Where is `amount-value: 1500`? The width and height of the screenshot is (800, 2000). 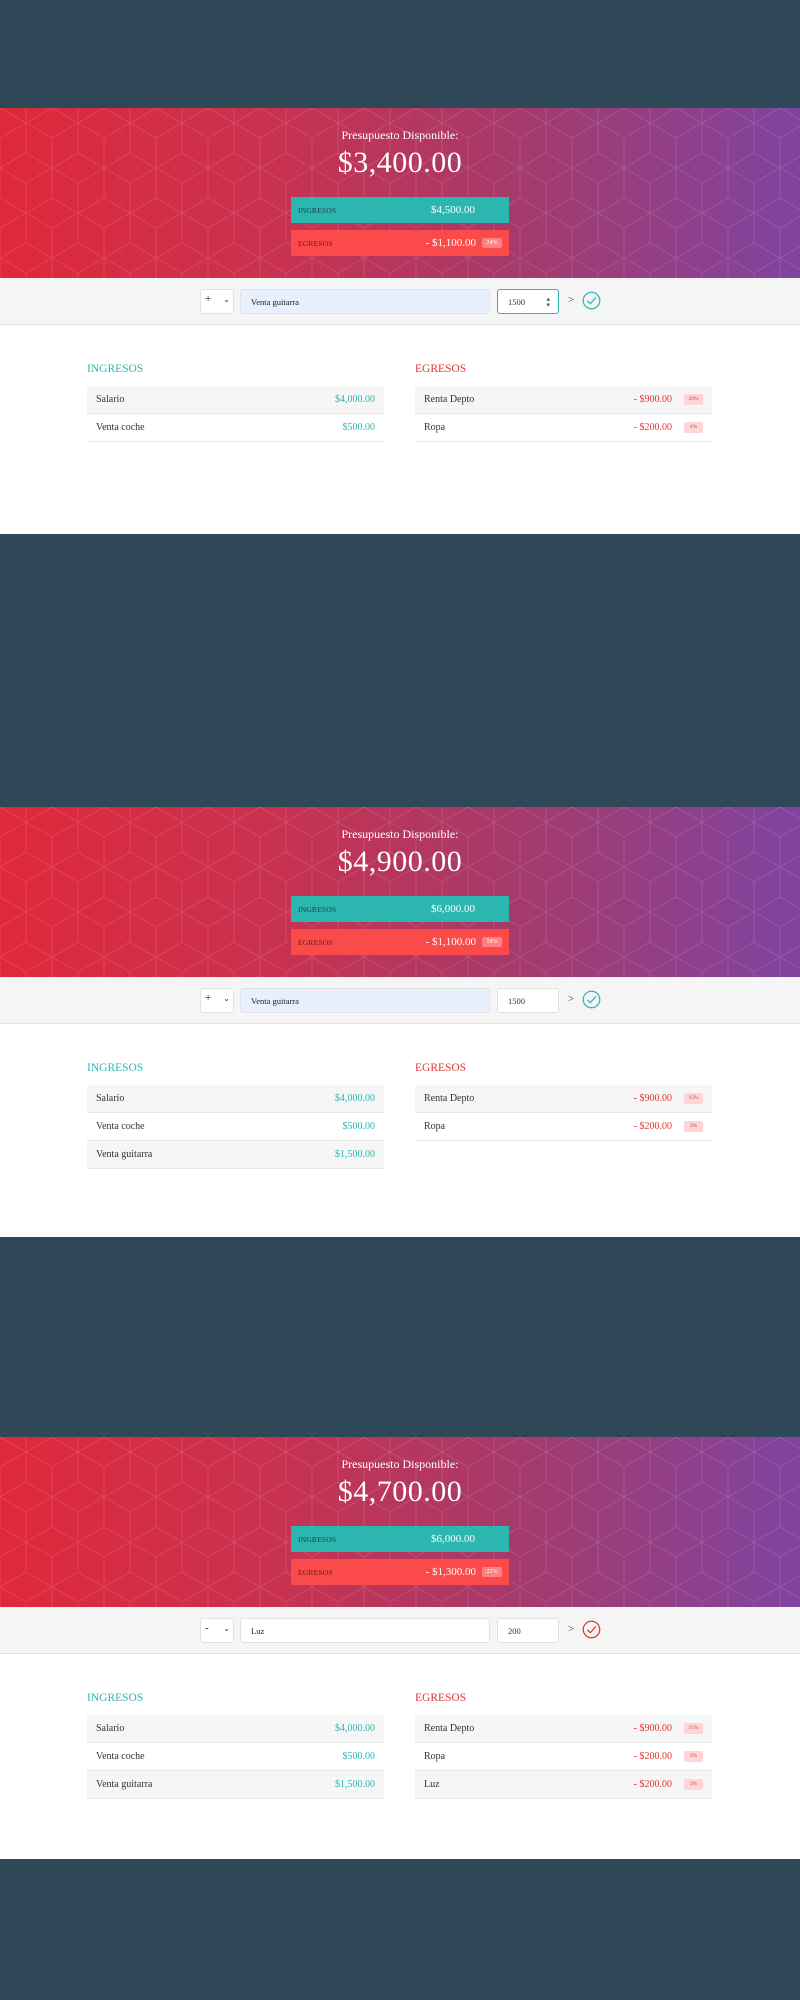 amount-value: 1500 is located at coordinates (516, 1001).